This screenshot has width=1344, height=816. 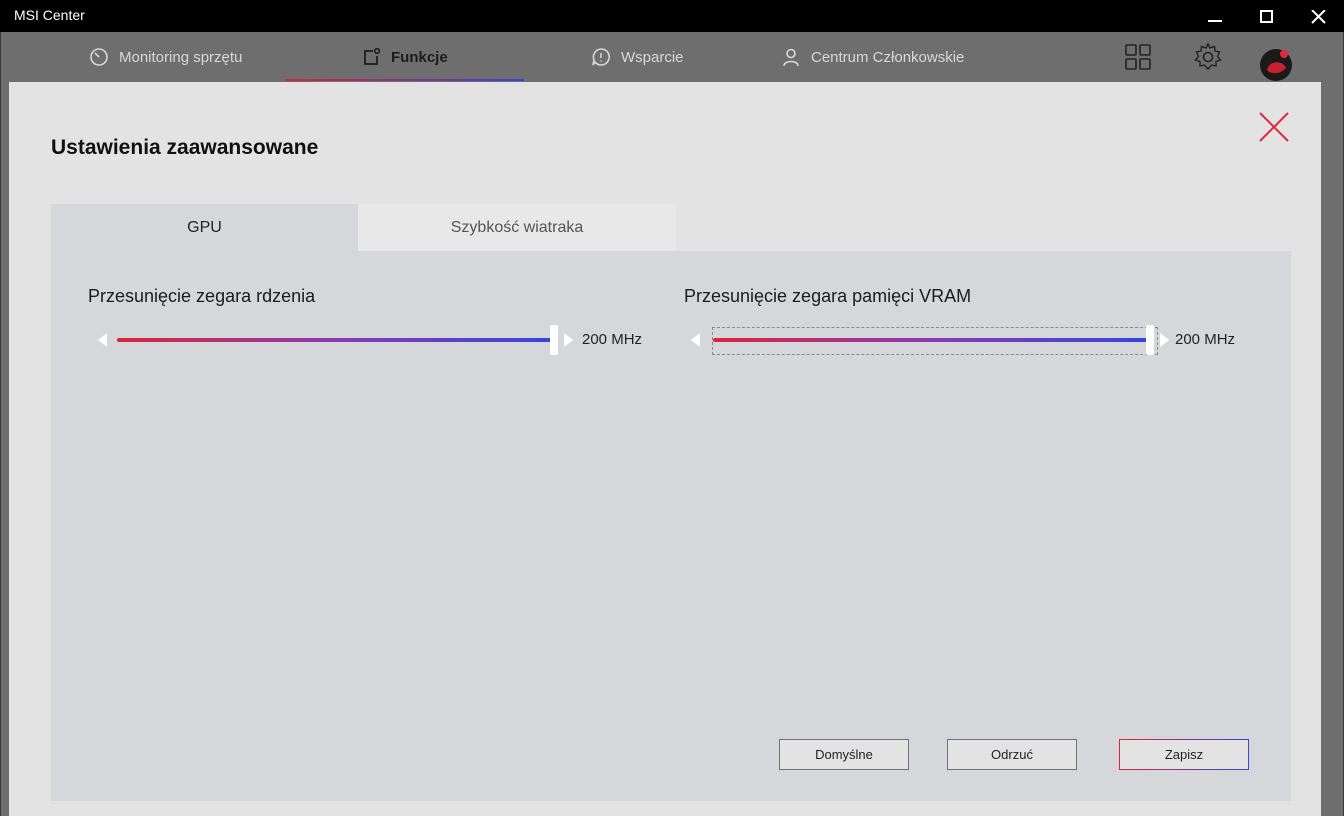 I want to click on avatar-icon, so click(x=1276, y=65).